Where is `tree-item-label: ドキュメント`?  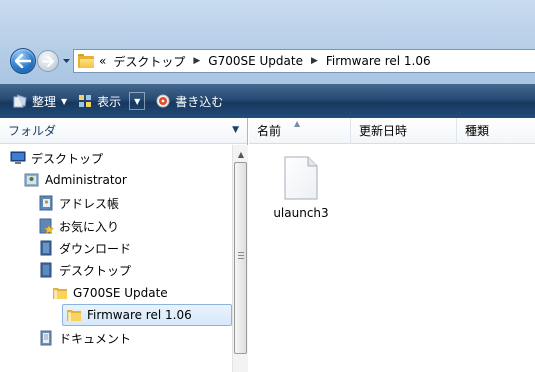
tree-item-label: ドキュメント is located at coordinates (95, 338).